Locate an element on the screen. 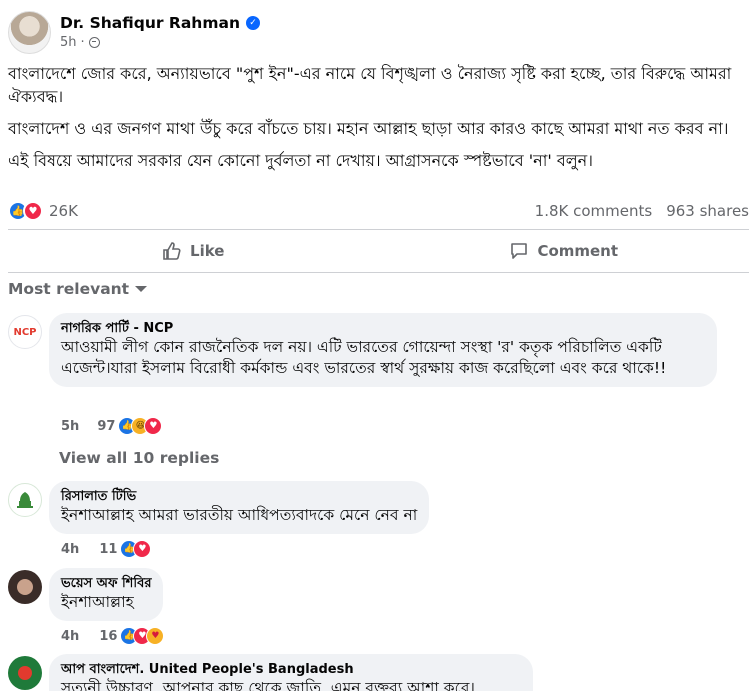 The width and height of the screenshot is (749, 691). comment-icon is located at coordinates (519, 251).